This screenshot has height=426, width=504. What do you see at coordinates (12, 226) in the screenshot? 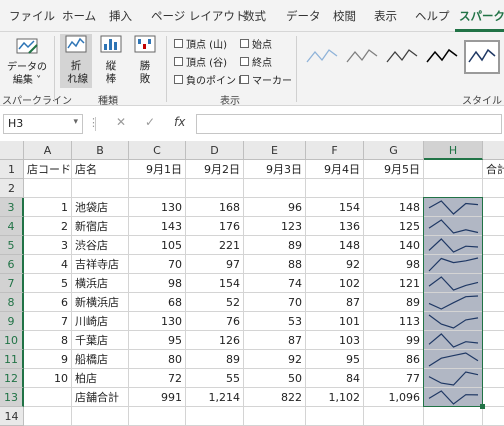
I see `row-header-4: 4` at bounding box center [12, 226].